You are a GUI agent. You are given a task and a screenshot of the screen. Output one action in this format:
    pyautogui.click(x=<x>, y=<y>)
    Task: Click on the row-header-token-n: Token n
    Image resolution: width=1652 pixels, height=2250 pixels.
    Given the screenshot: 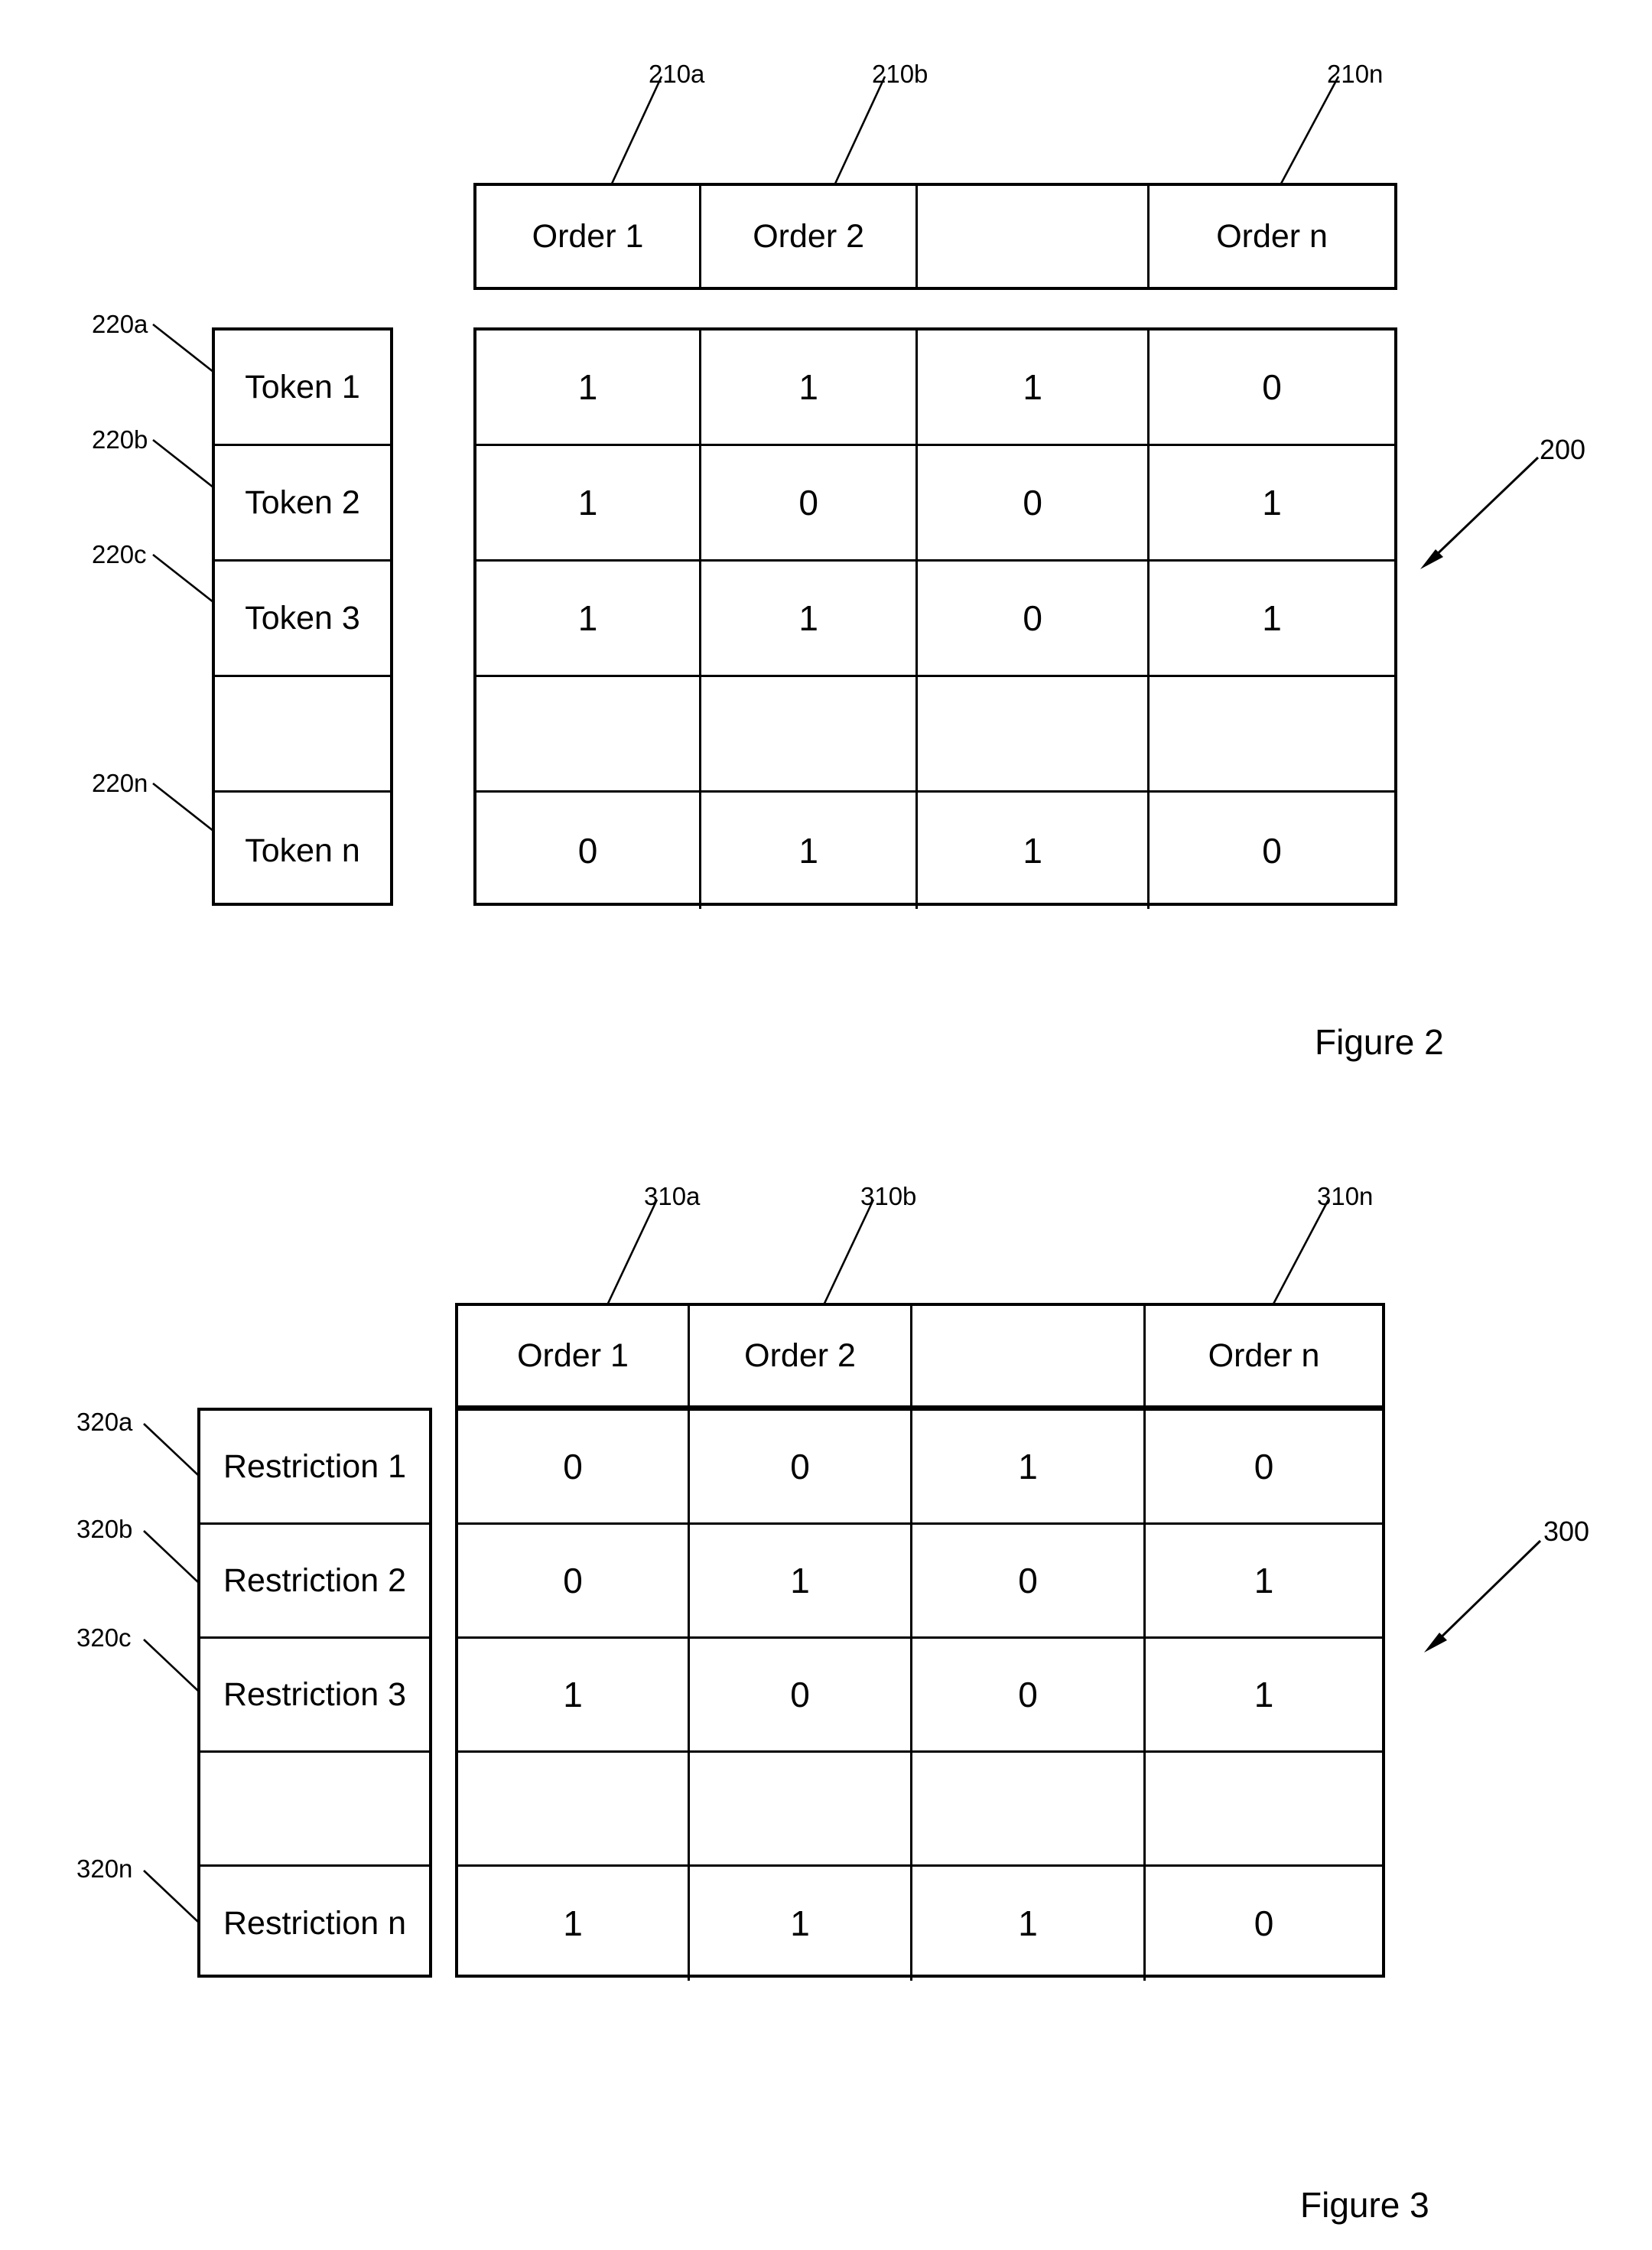 What is the action you would take?
    pyautogui.click(x=303, y=851)
    